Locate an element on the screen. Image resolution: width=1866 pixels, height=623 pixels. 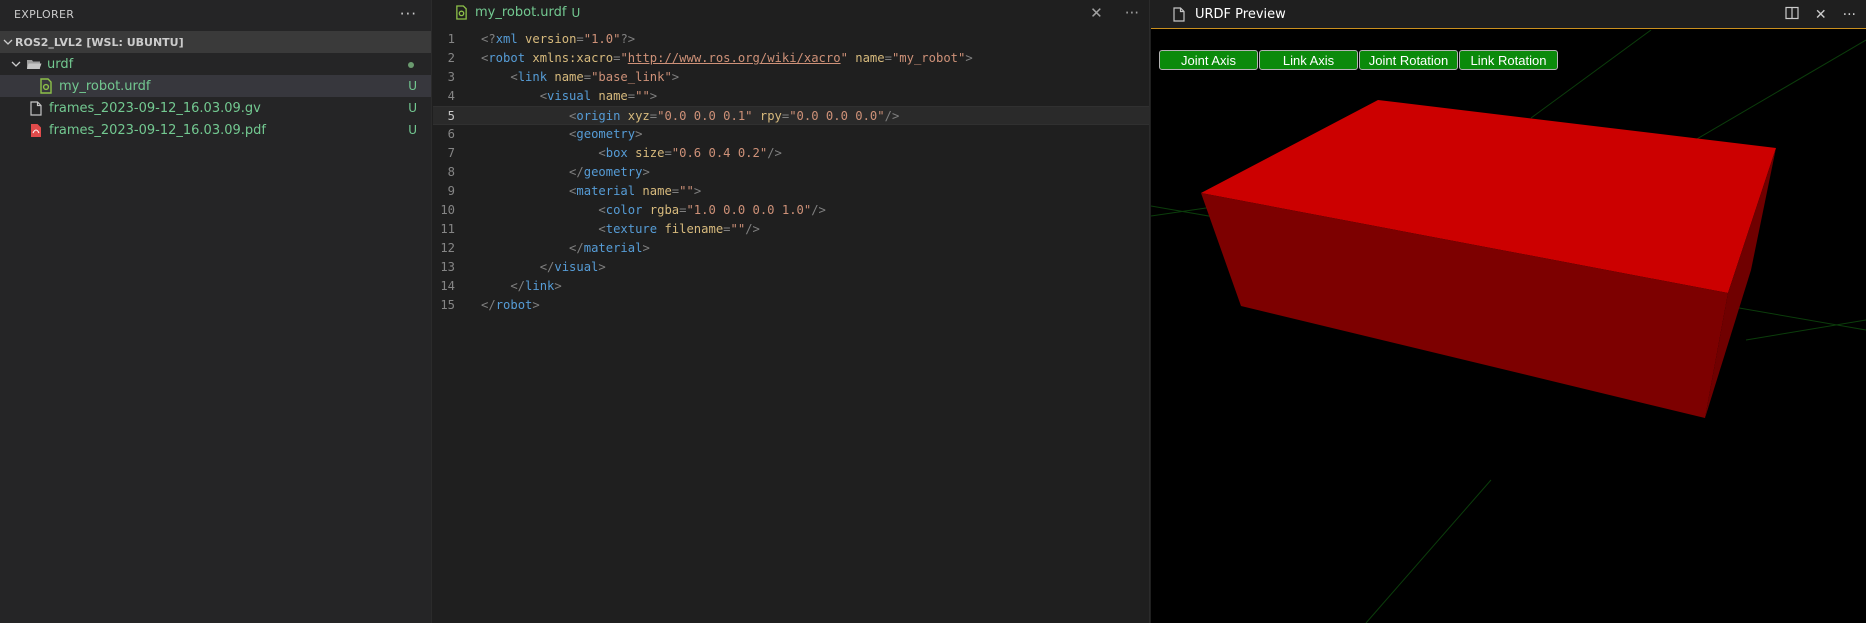
link-rotation-button: Link Rotation is located at coordinates (1508, 60).